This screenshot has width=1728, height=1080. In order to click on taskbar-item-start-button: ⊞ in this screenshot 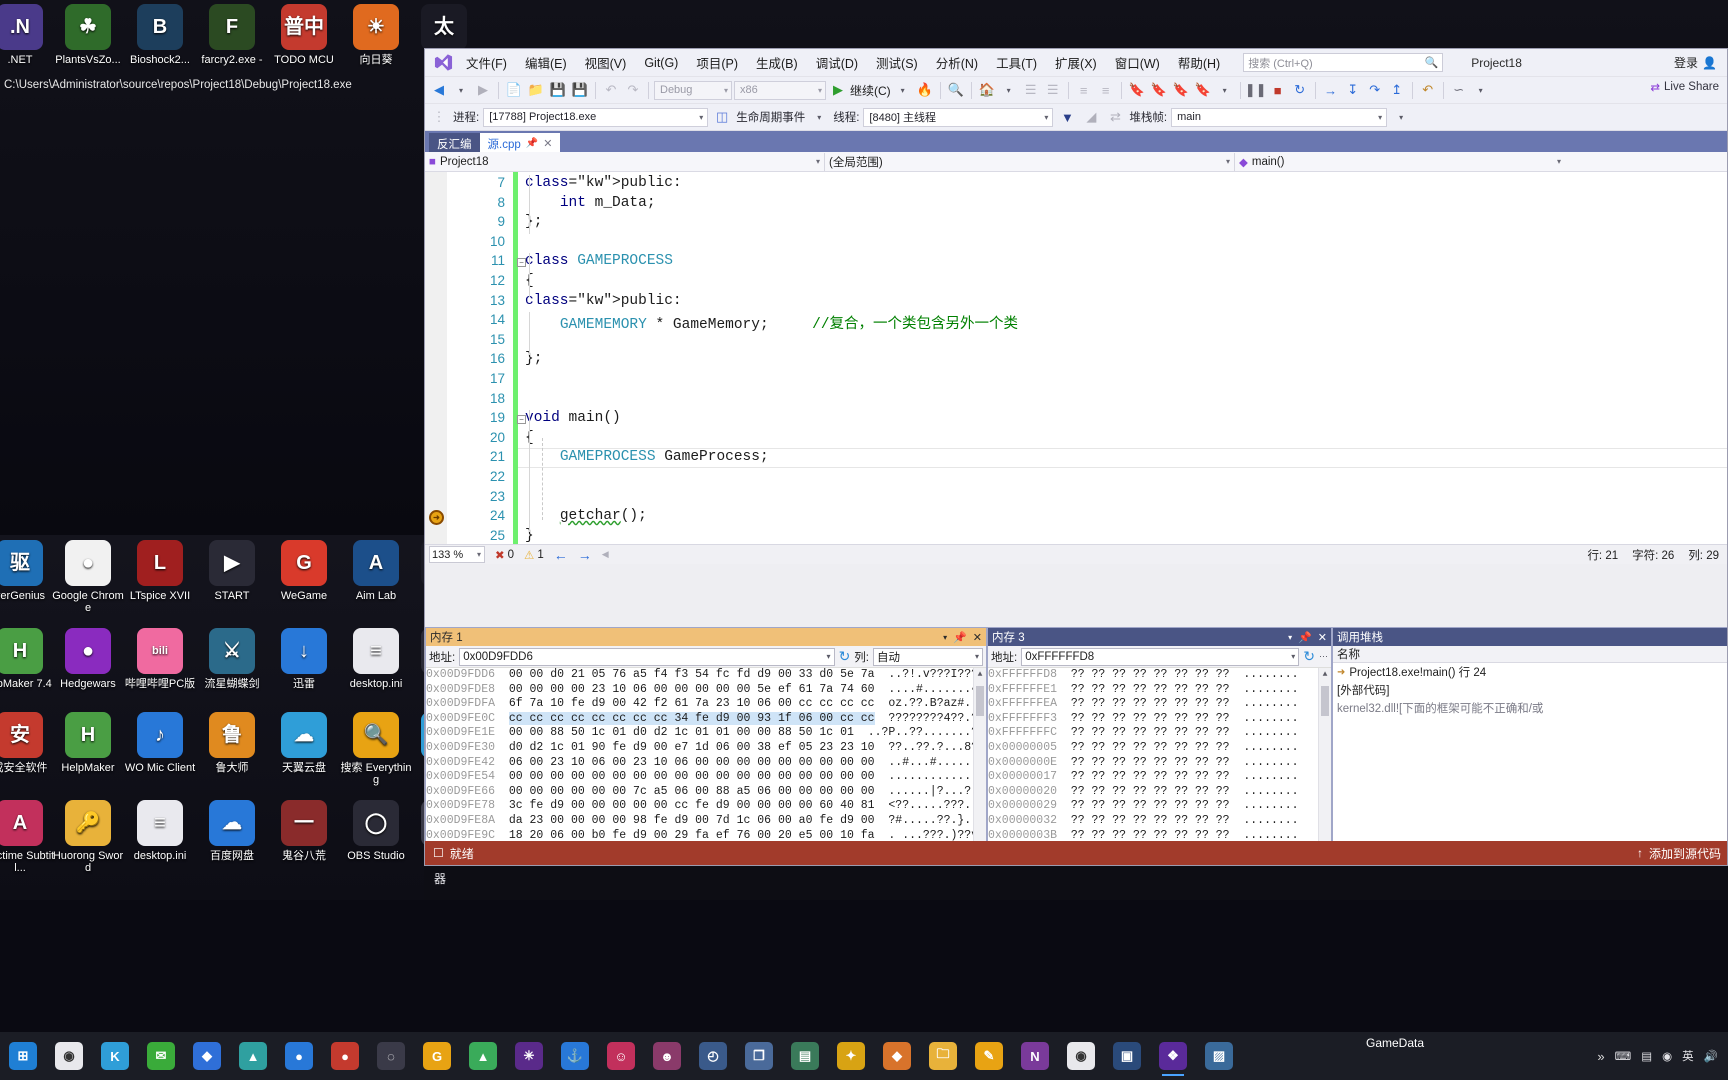, I will do `click(23, 1056)`.